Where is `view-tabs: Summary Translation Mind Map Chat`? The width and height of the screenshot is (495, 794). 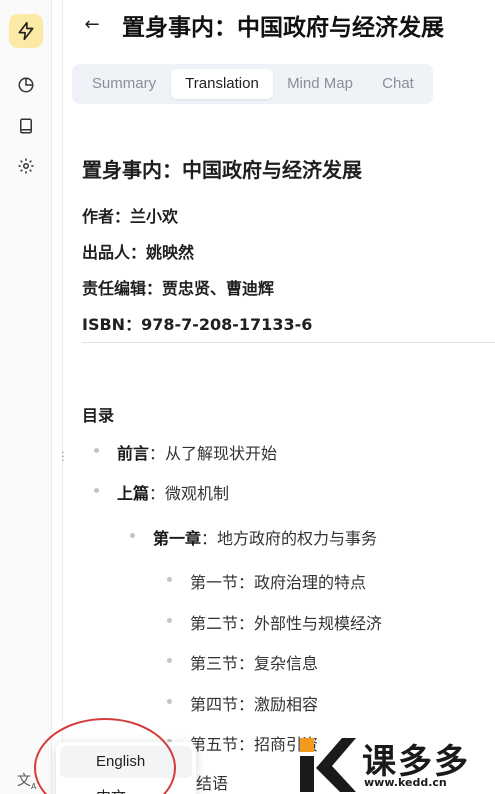
view-tabs: Summary Translation Mind Map Chat is located at coordinates (252, 84).